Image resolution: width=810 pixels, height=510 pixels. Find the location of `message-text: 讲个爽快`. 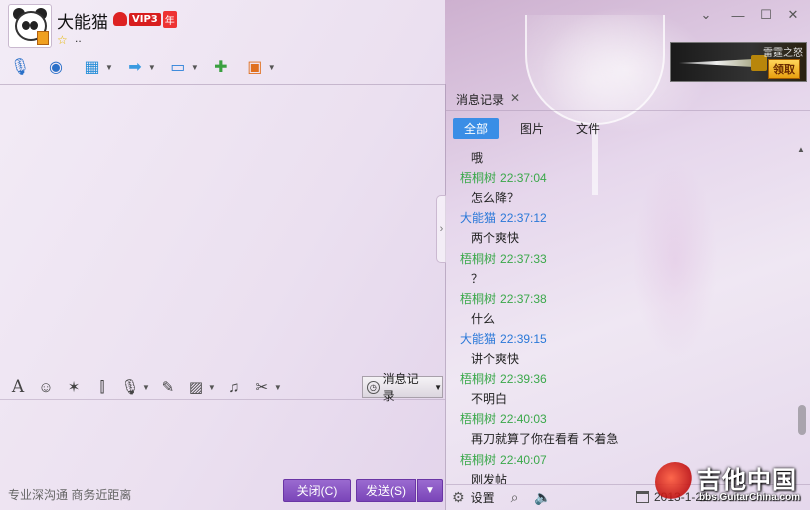

message-text: 讲个爽快 is located at coordinates (495, 359).